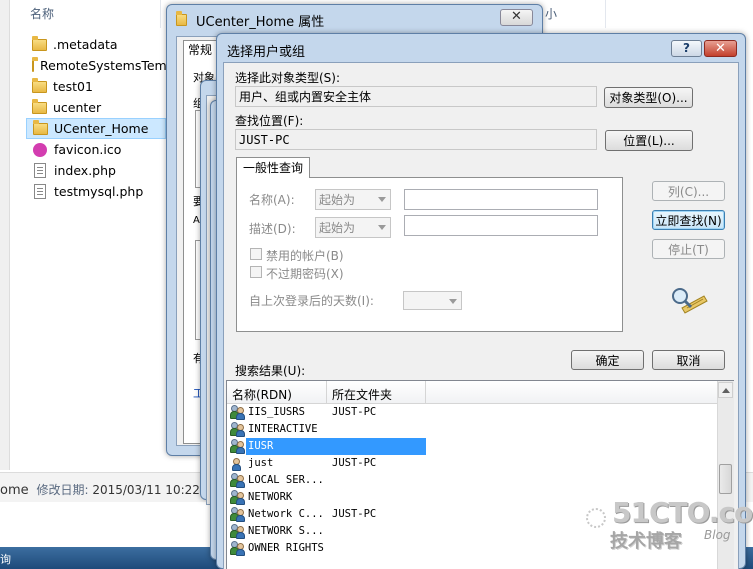  Describe the element at coordinates (607, 360) in the screenshot. I see `ok-button: 确定` at that location.